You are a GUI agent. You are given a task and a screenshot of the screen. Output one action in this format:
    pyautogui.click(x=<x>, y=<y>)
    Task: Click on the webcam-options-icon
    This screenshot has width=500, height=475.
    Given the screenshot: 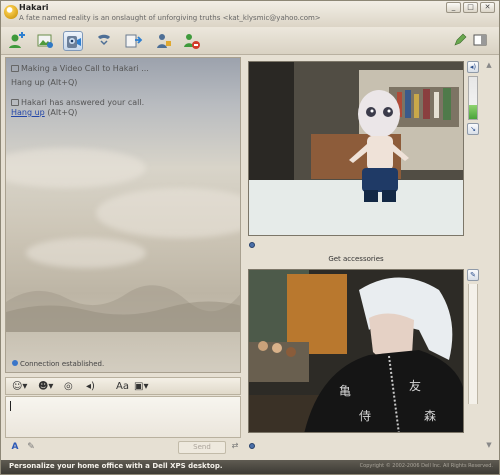 What is the action you would take?
    pyautogui.click(x=252, y=446)
    